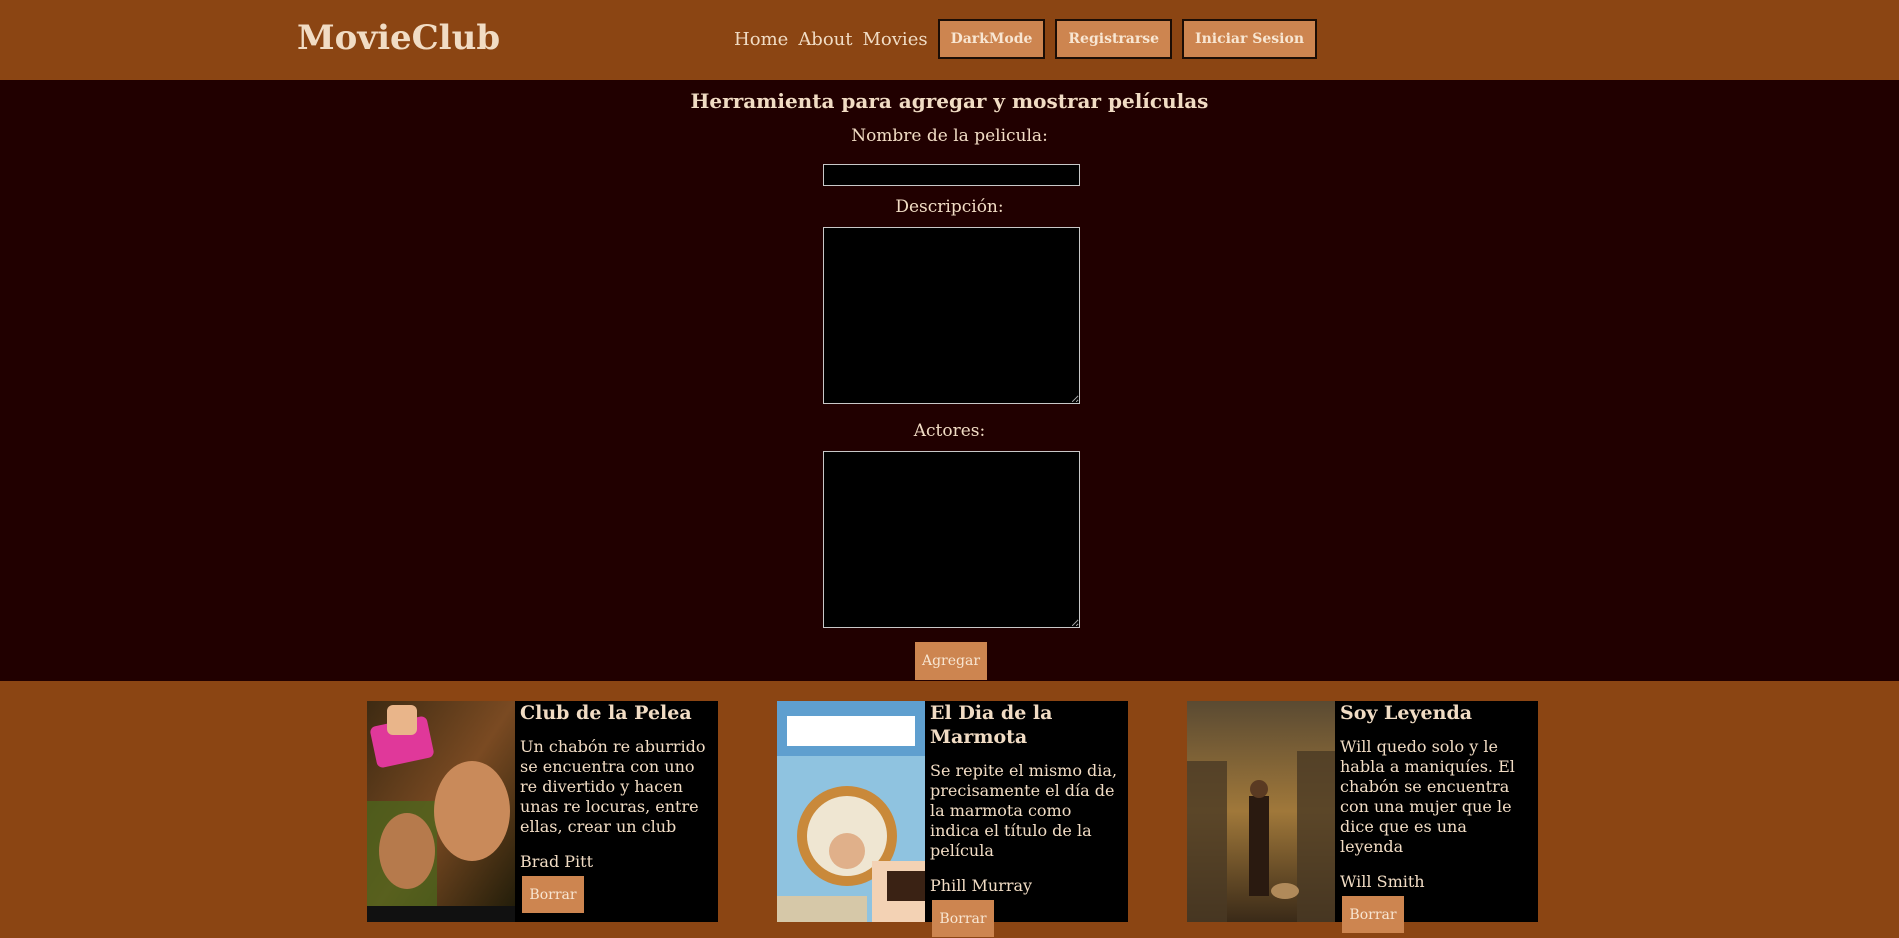 Image resolution: width=1899 pixels, height=938 pixels. What do you see at coordinates (991, 39) in the screenshot?
I see `darkmode-button: DarkMode` at bounding box center [991, 39].